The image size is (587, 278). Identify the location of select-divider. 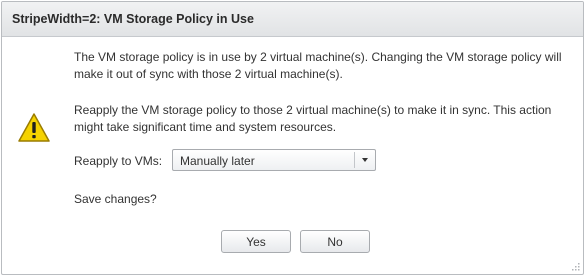
(354, 160).